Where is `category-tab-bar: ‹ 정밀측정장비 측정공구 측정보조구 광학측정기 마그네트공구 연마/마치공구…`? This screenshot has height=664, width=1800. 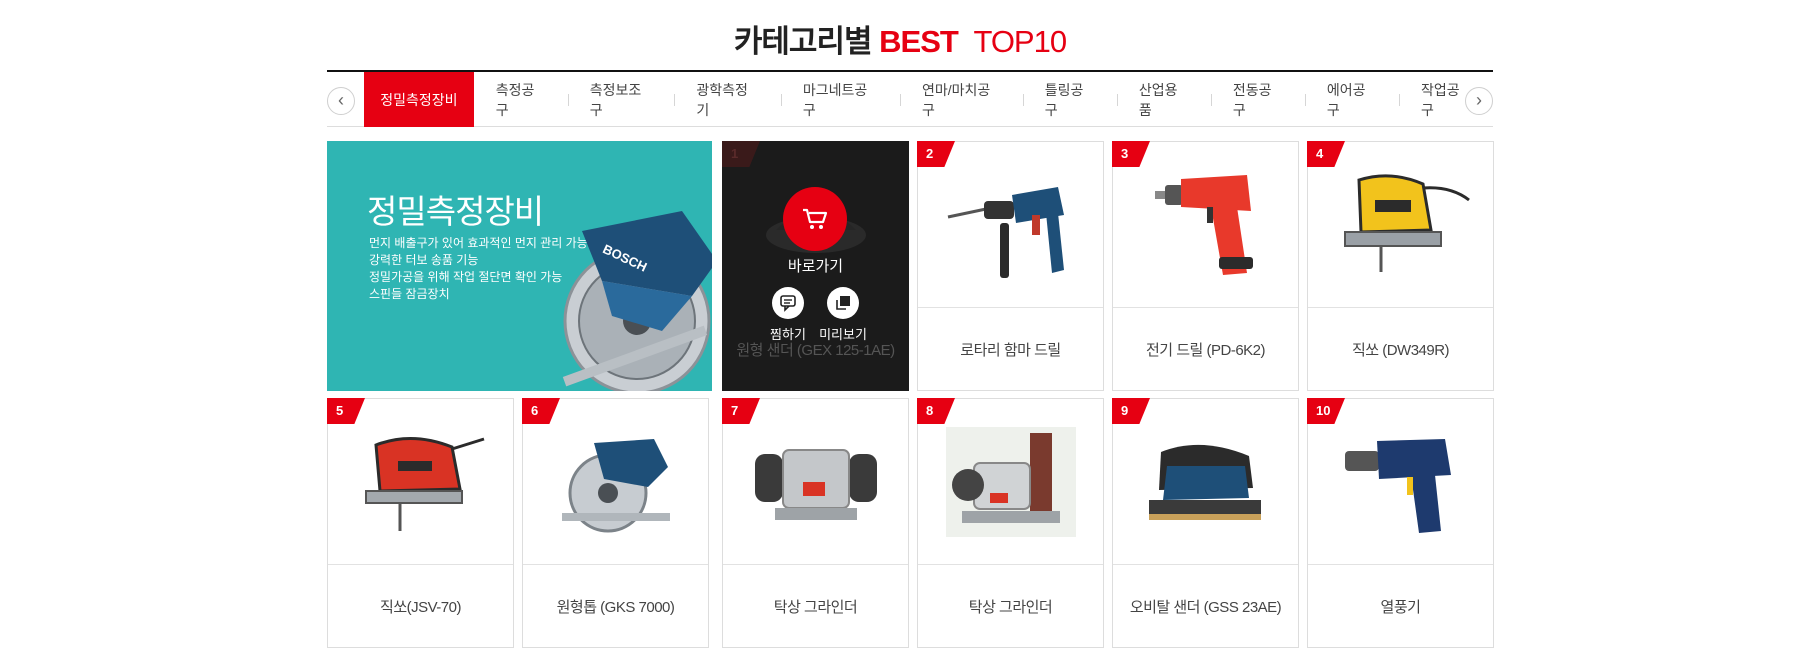 category-tab-bar: ‹ 정밀측정장비 측정공구 측정보조구 광학측정기 마그네트공구 연마/마치공구… is located at coordinates (910, 98).